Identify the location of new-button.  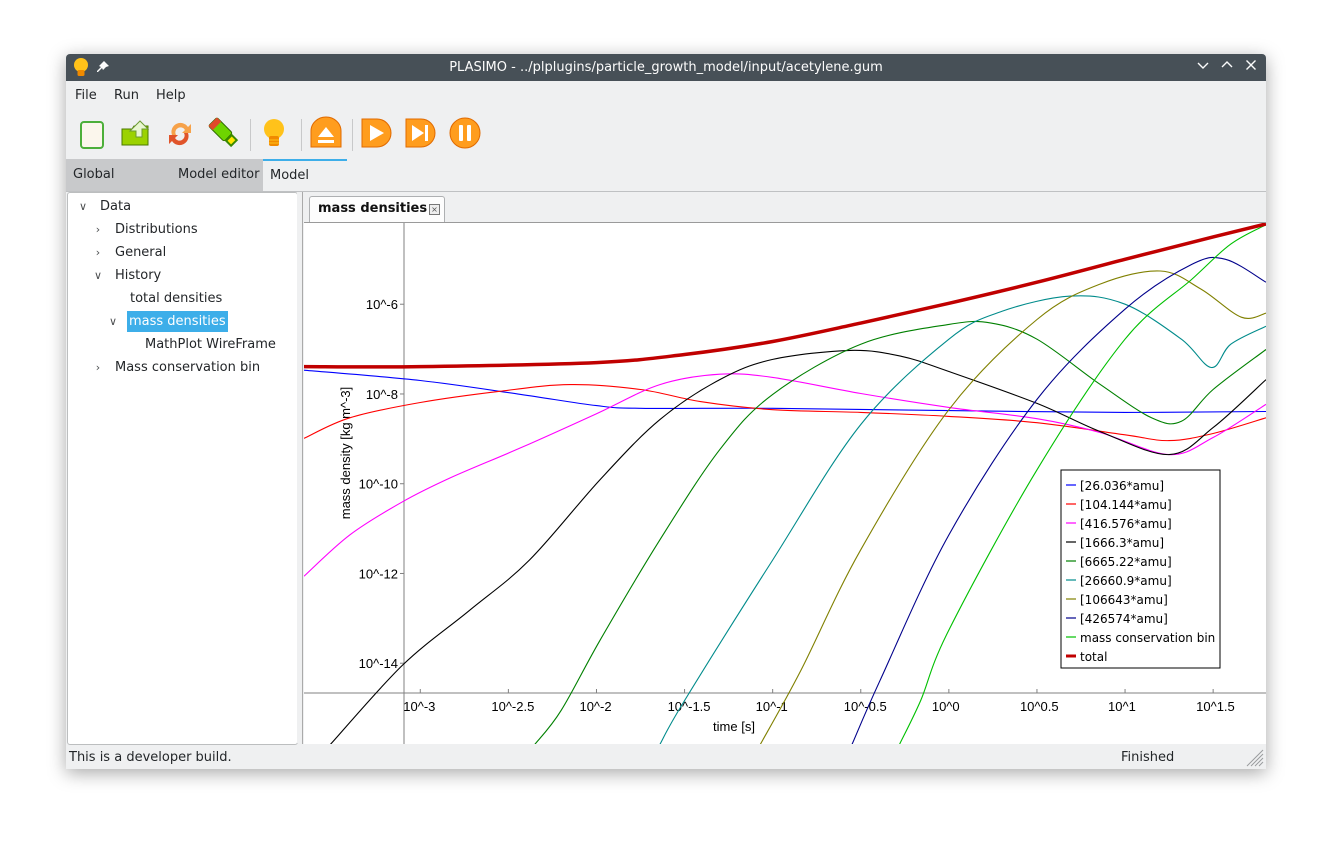
(92, 133).